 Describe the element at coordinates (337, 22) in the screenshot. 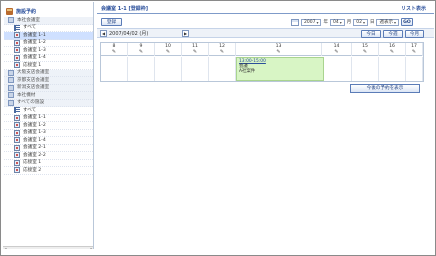

I see `month-select: 04` at that location.